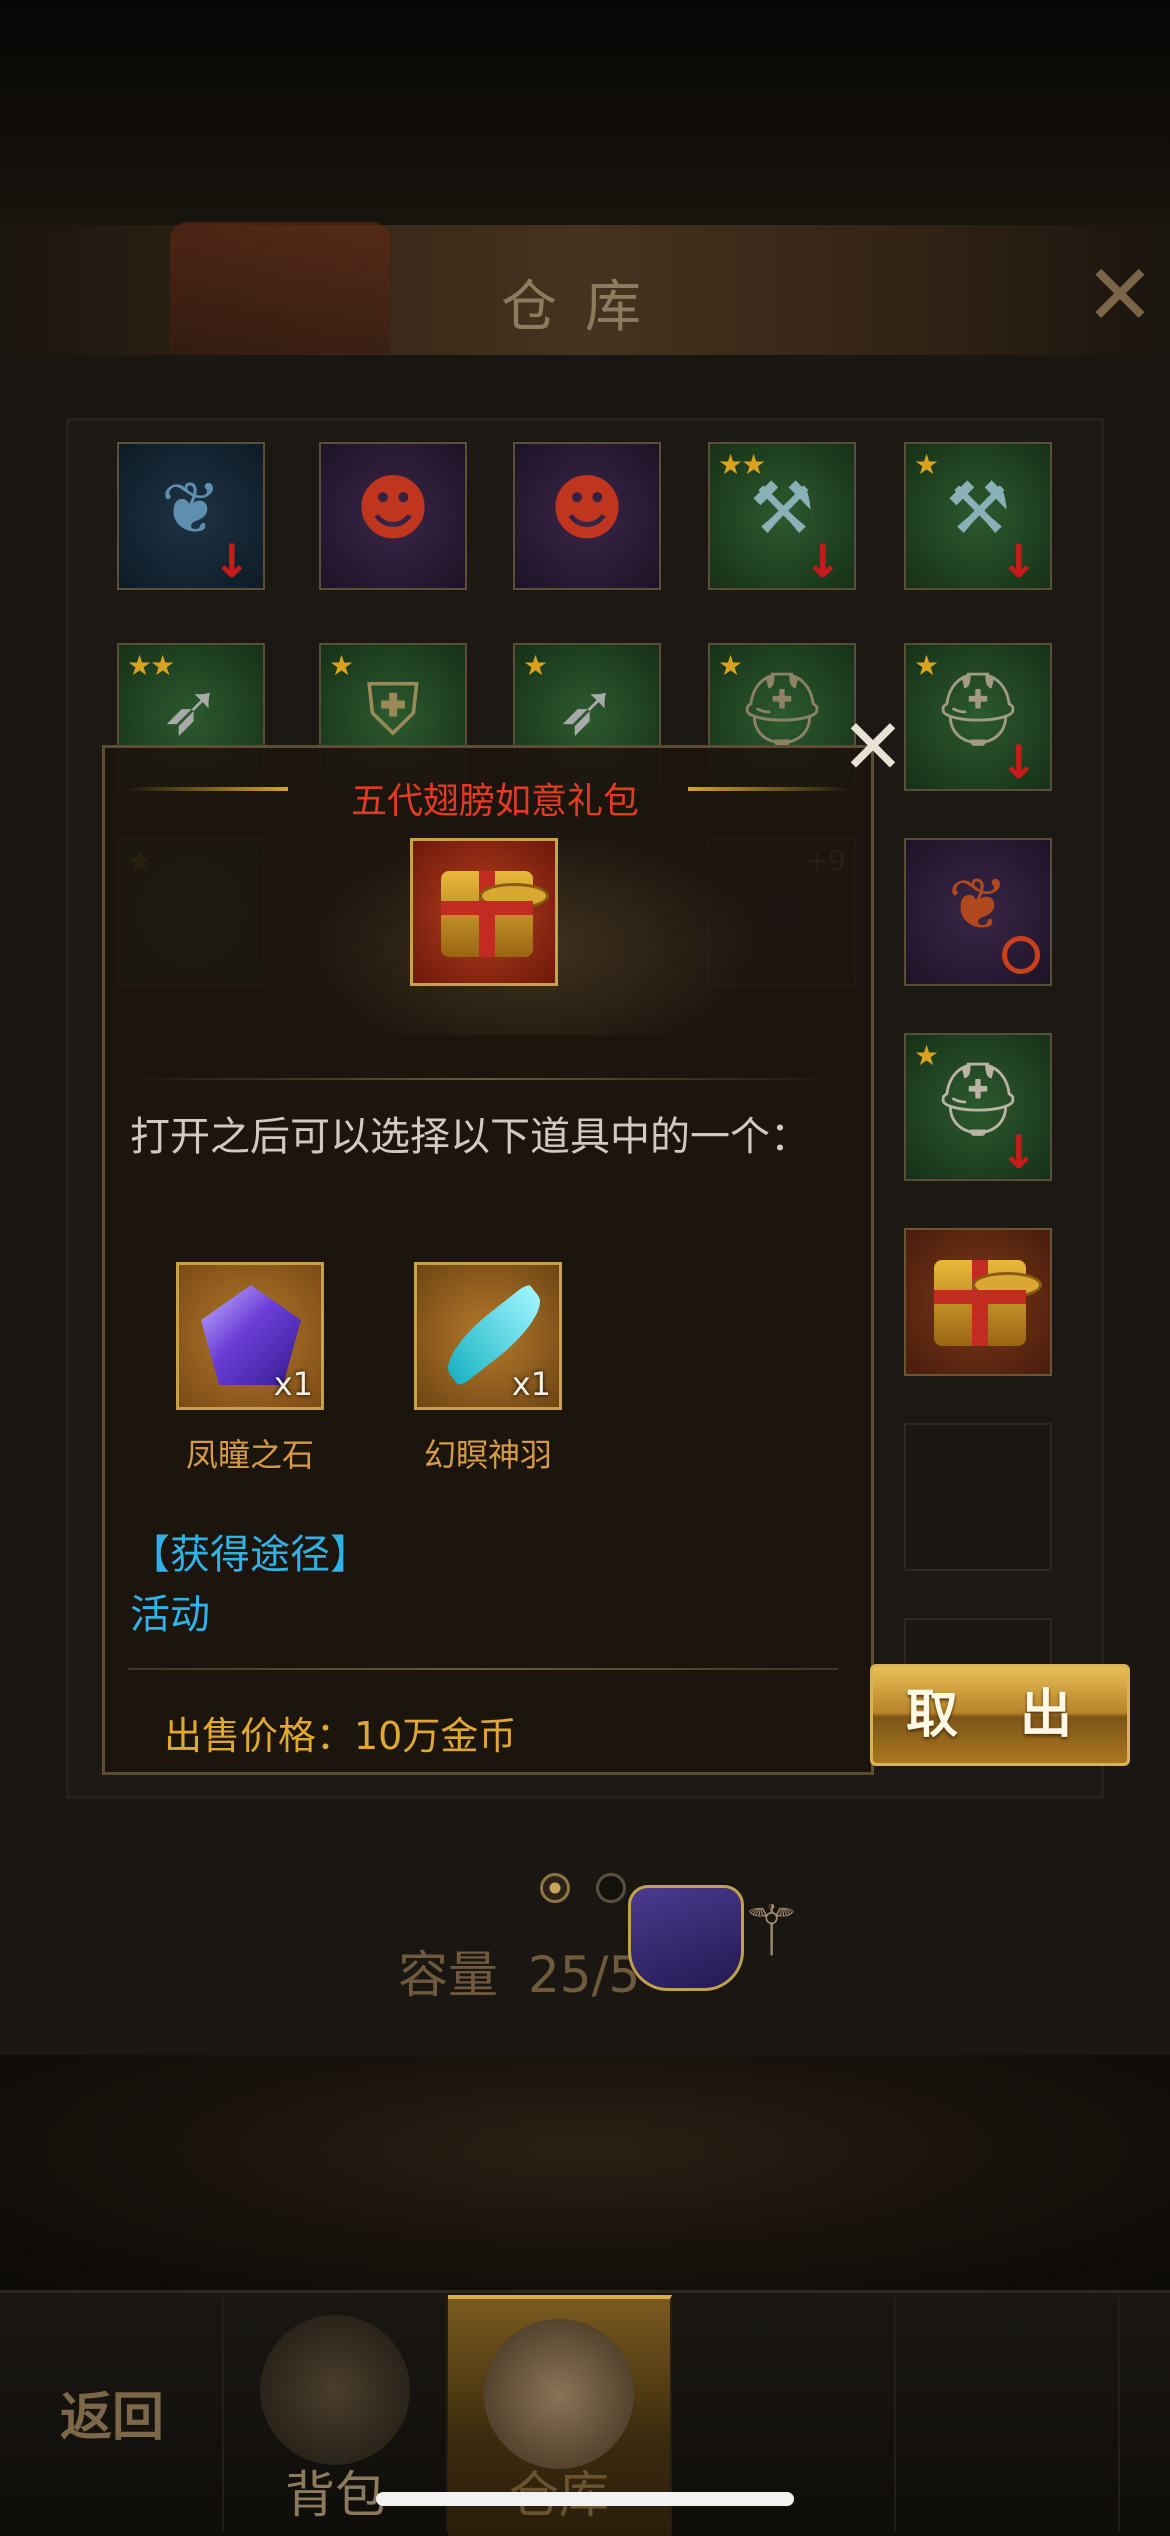  What do you see at coordinates (585, 2172) in the screenshot?
I see `background-scene-bottom` at bounding box center [585, 2172].